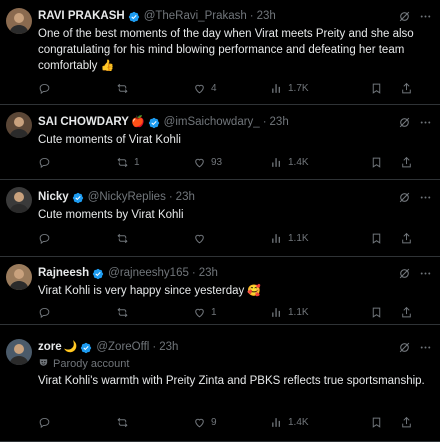  What do you see at coordinates (50, 347) in the screenshot?
I see `author-name: zore` at bounding box center [50, 347].